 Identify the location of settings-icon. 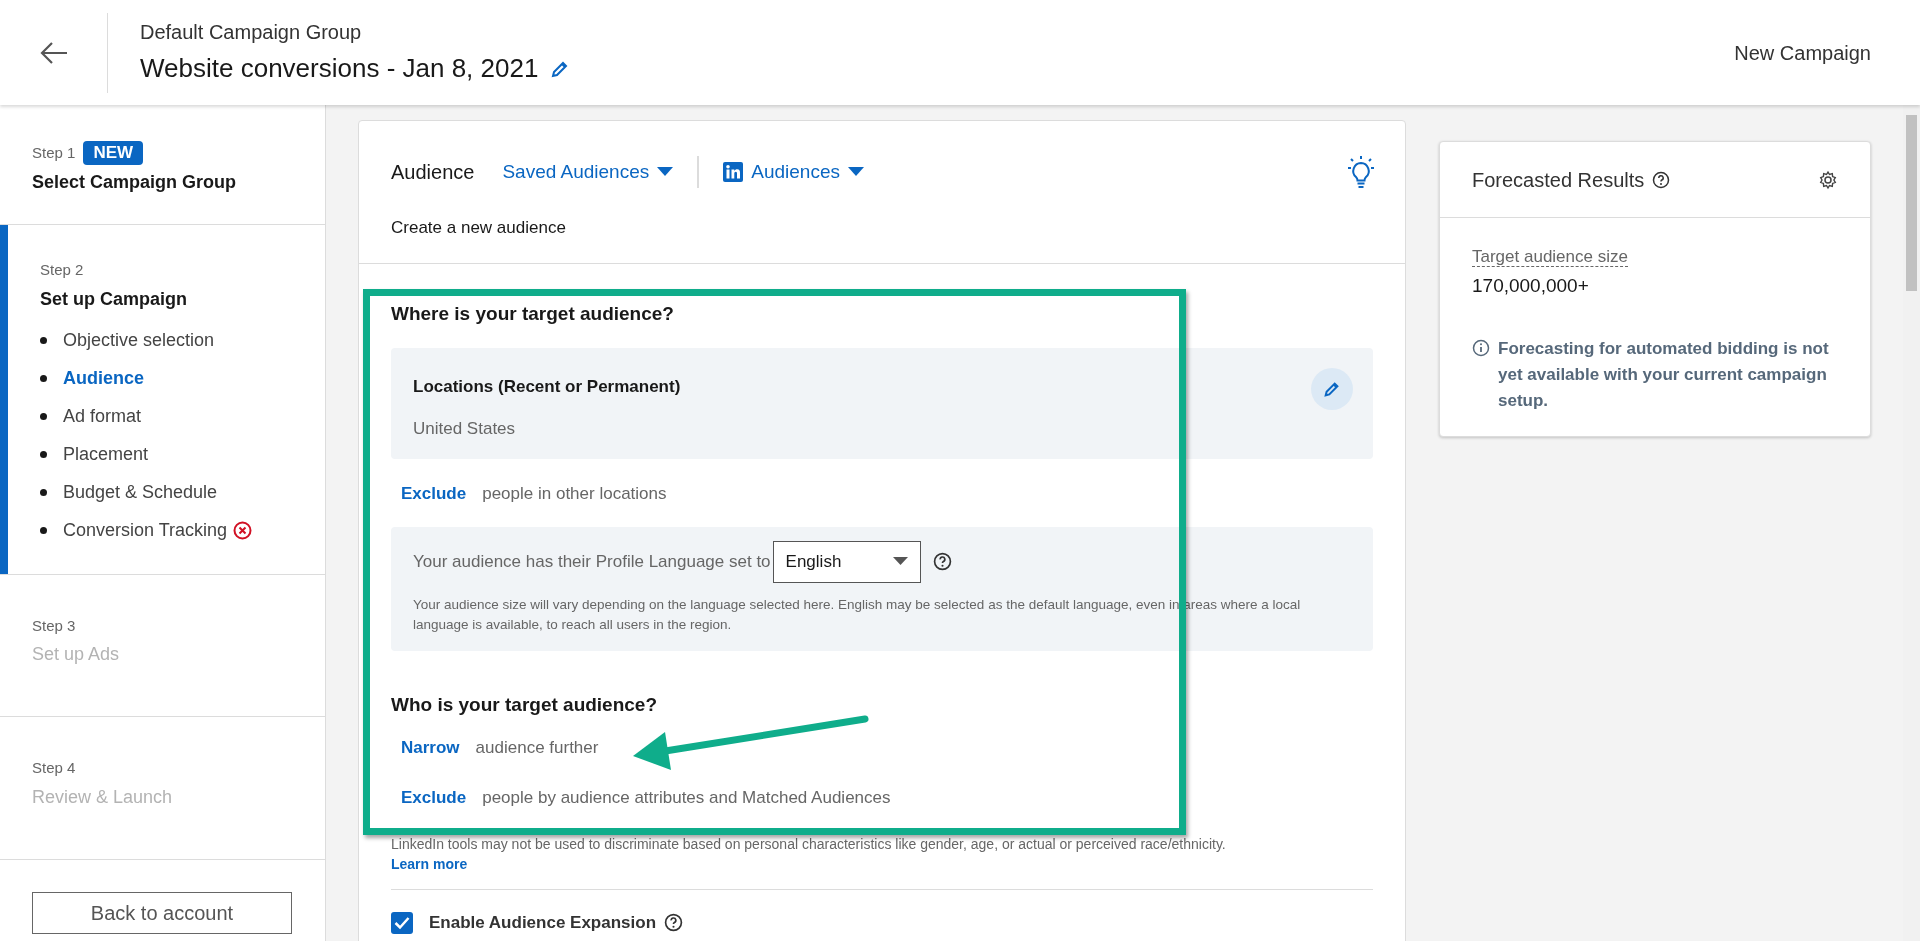
(1828, 179).